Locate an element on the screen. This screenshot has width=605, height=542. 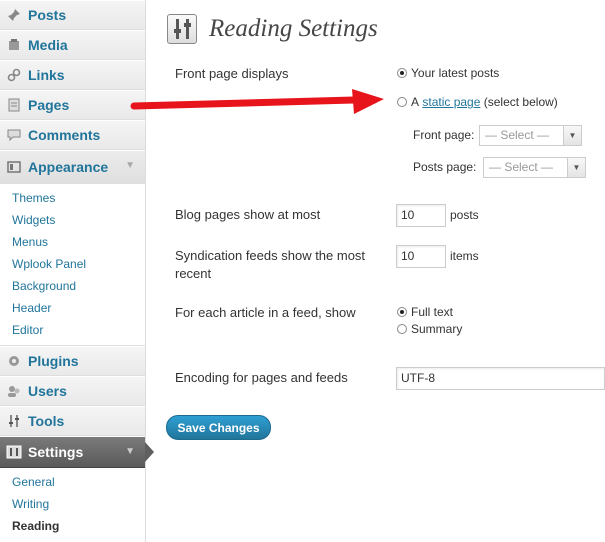
submenu-item-widgets: Widgets is located at coordinates (78, 220).